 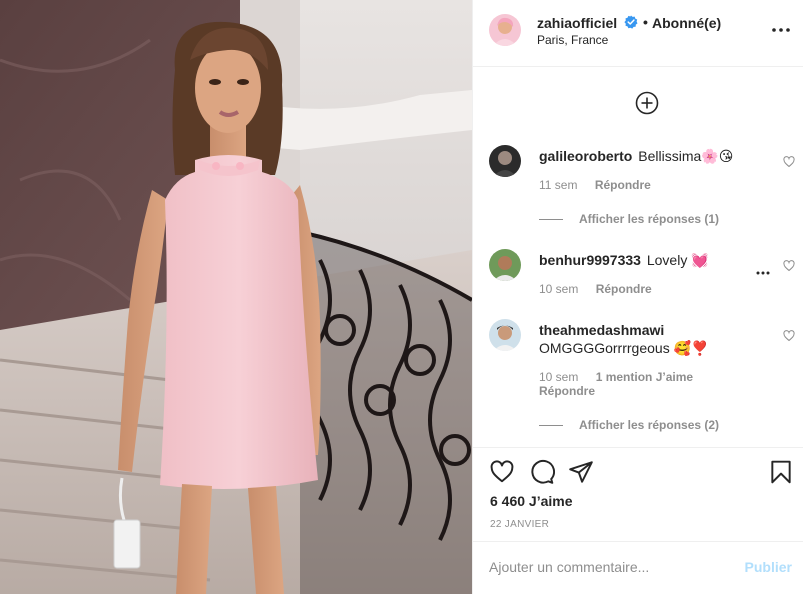 I want to click on view-replies-button: Afficher les réponses (1), so click(x=629, y=219).